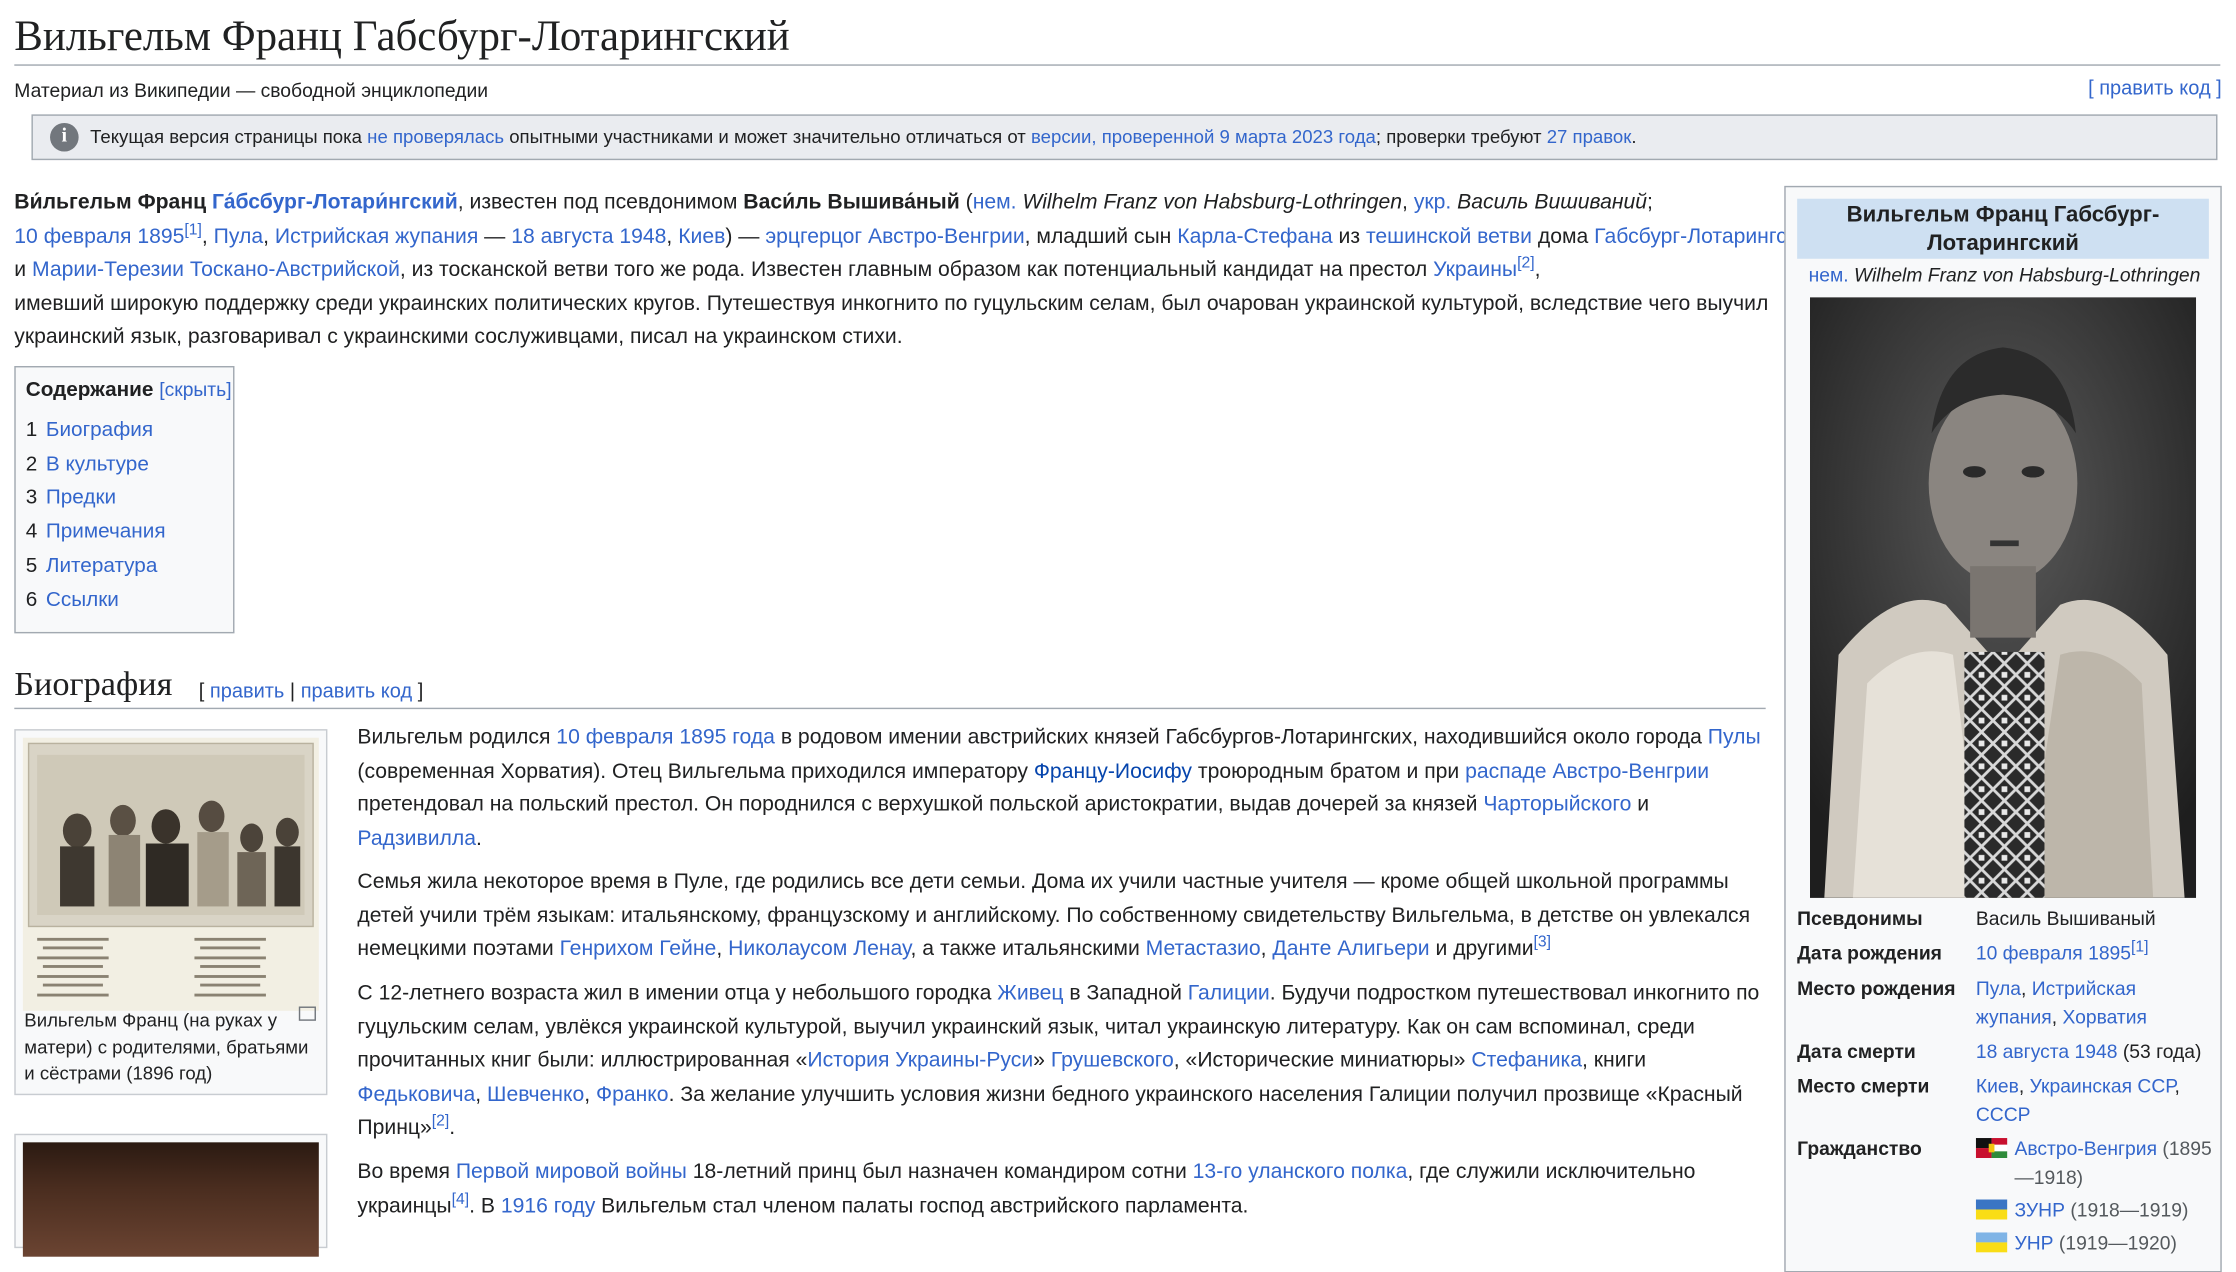 This screenshot has height=1272, width=2236. Describe the element at coordinates (356, 690) in the screenshot. I see `section-edit-code-link: править код` at that location.